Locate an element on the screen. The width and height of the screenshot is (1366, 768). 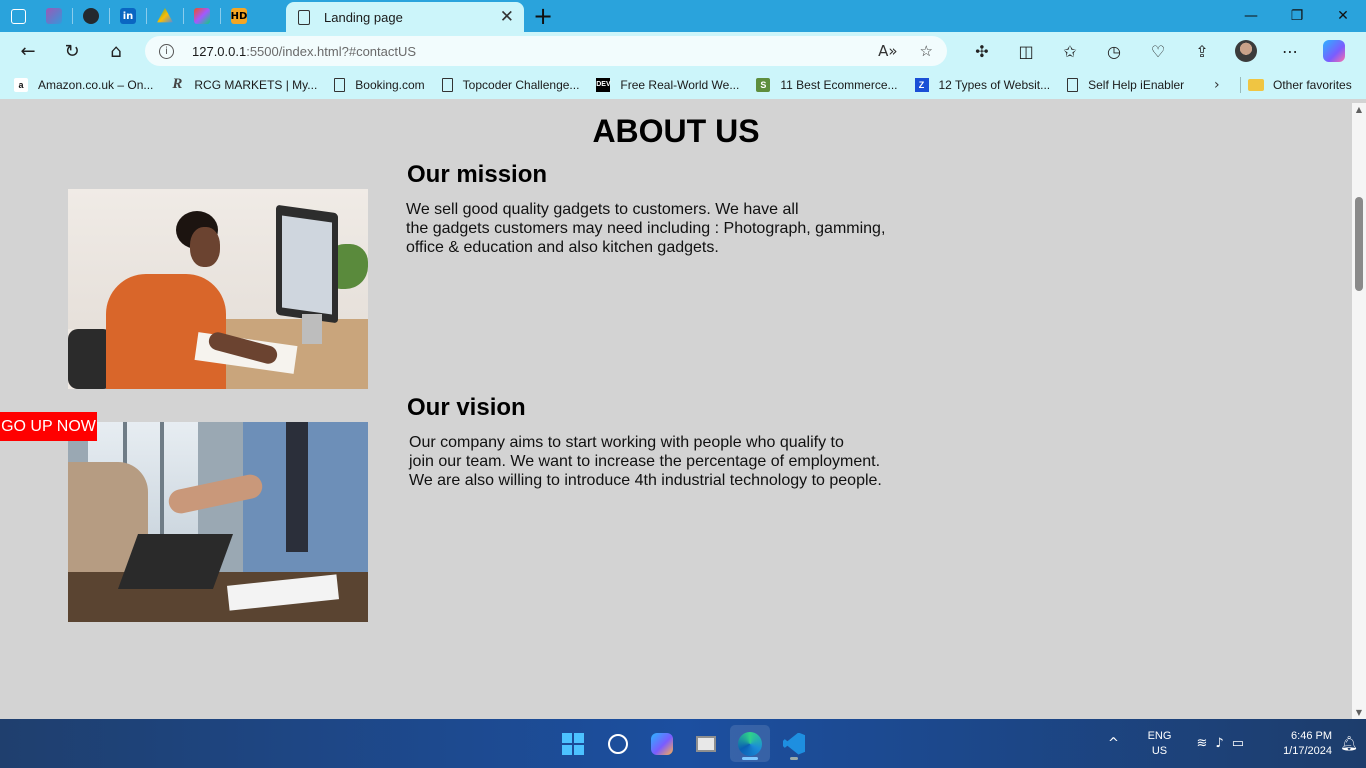
home-icon: ⌂ is located at coordinates (116, 51).